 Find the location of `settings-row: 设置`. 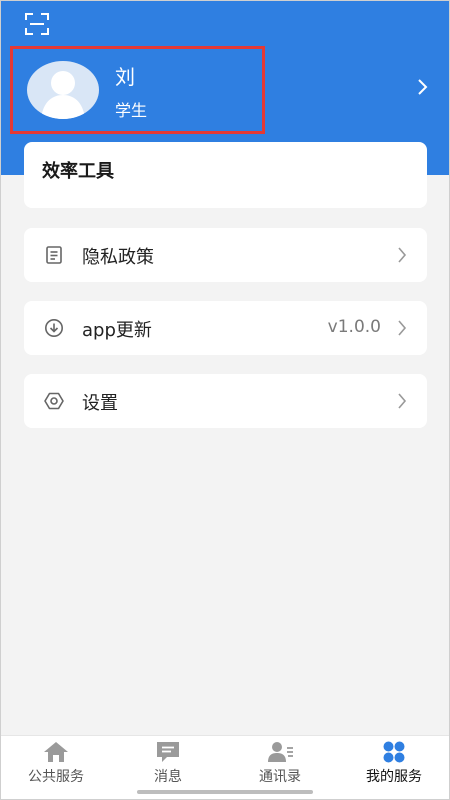

settings-row: 设置 is located at coordinates (225, 401).